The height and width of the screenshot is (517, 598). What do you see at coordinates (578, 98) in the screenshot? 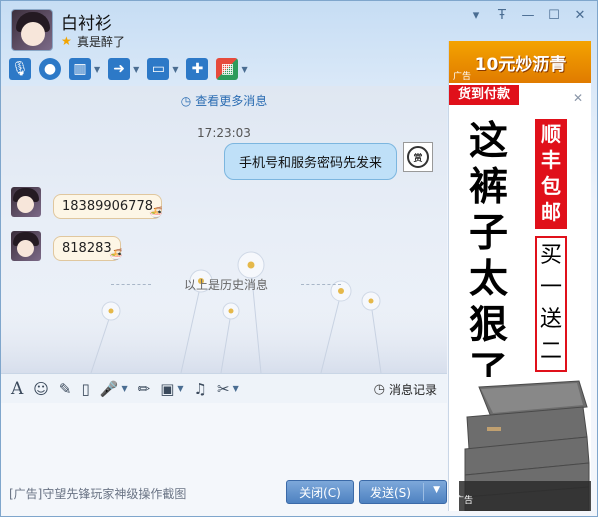
I see `ad-close-icon: ✕` at bounding box center [578, 98].